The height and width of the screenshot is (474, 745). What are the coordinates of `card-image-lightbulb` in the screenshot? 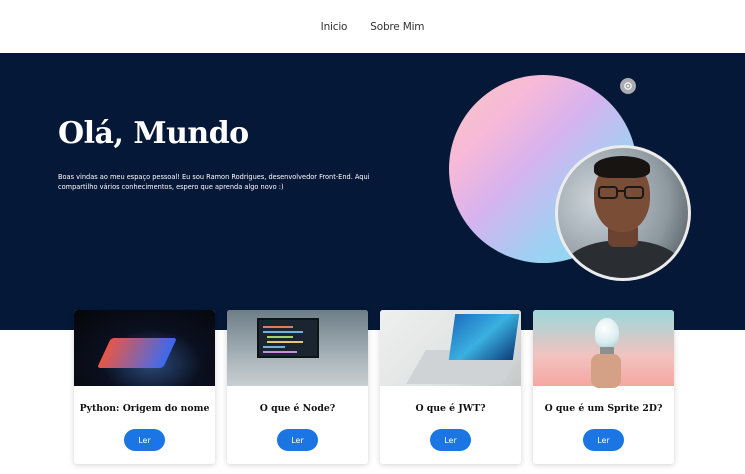 It's located at (603, 349).